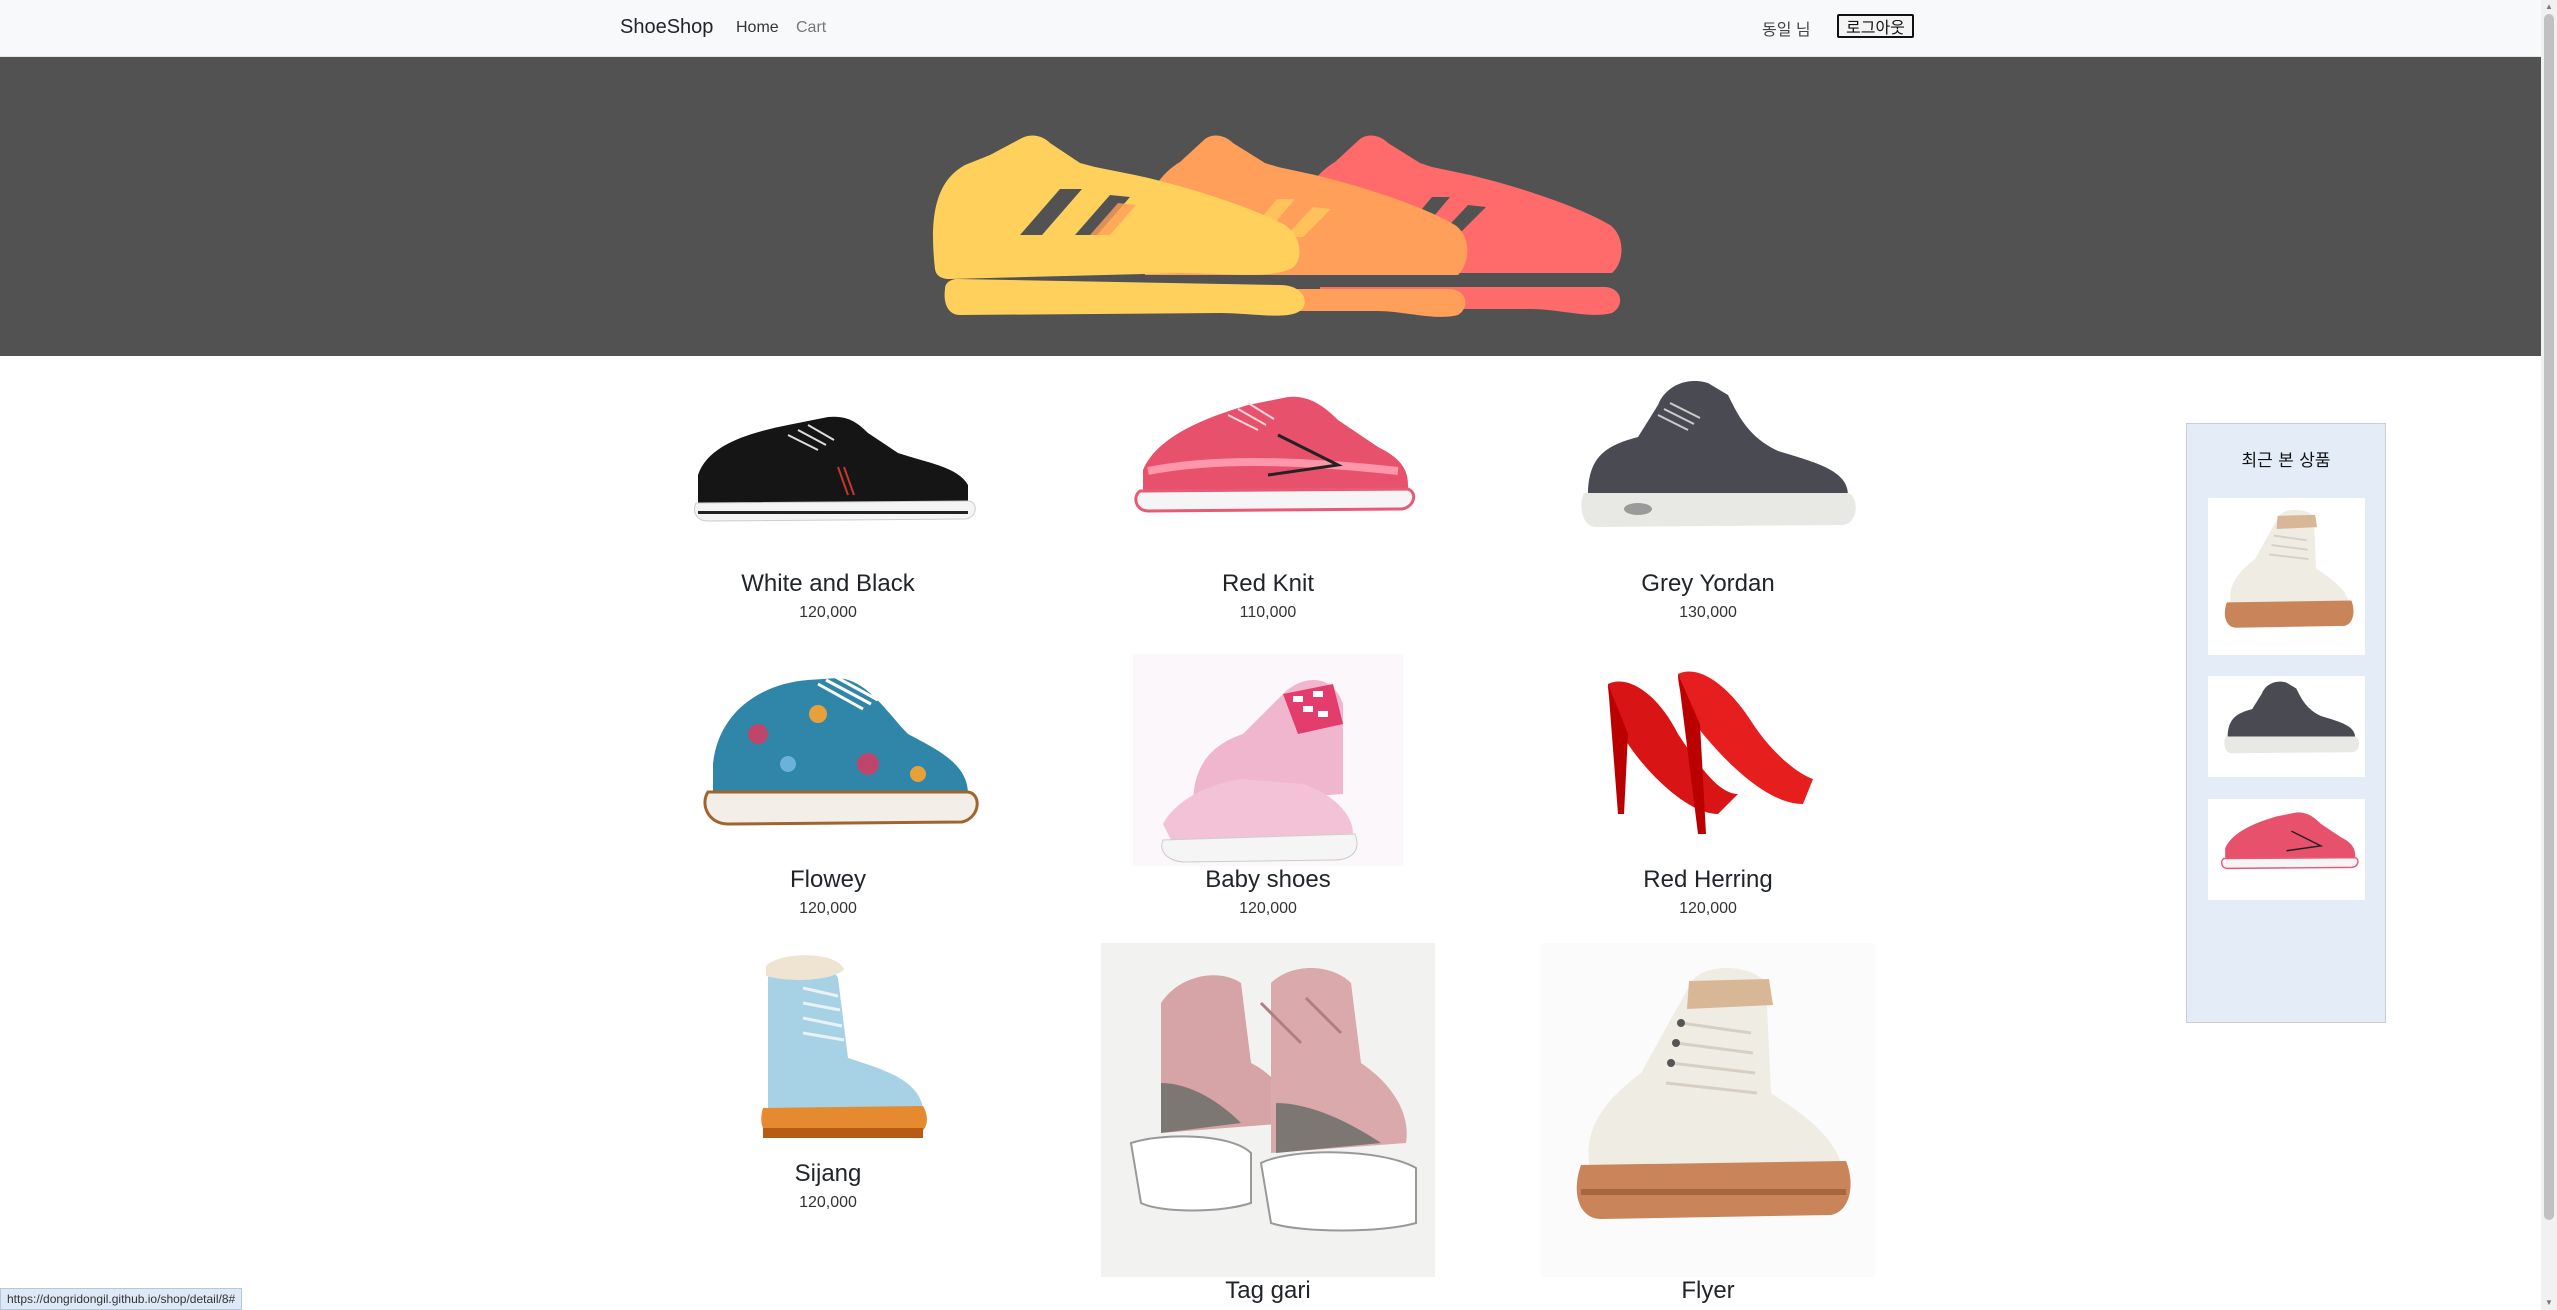 This screenshot has height=1310, width=2557. Describe the element at coordinates (2289, 568) in the screenshot. I see `recent-boot-white-image` at that location.